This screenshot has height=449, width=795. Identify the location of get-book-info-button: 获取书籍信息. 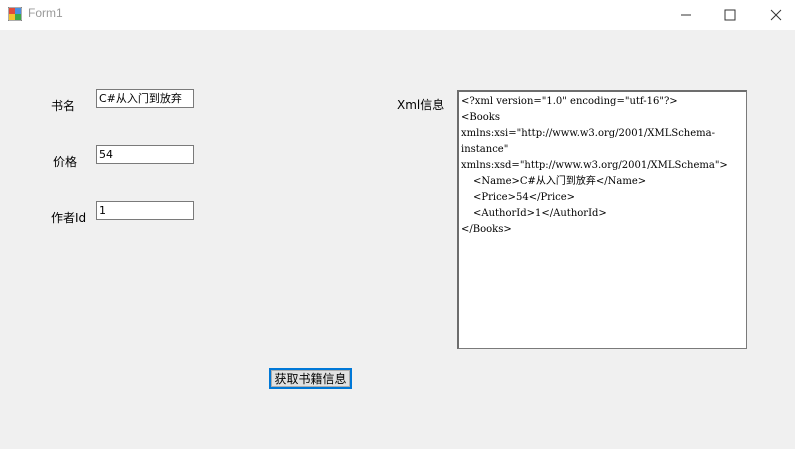
(310, 378).